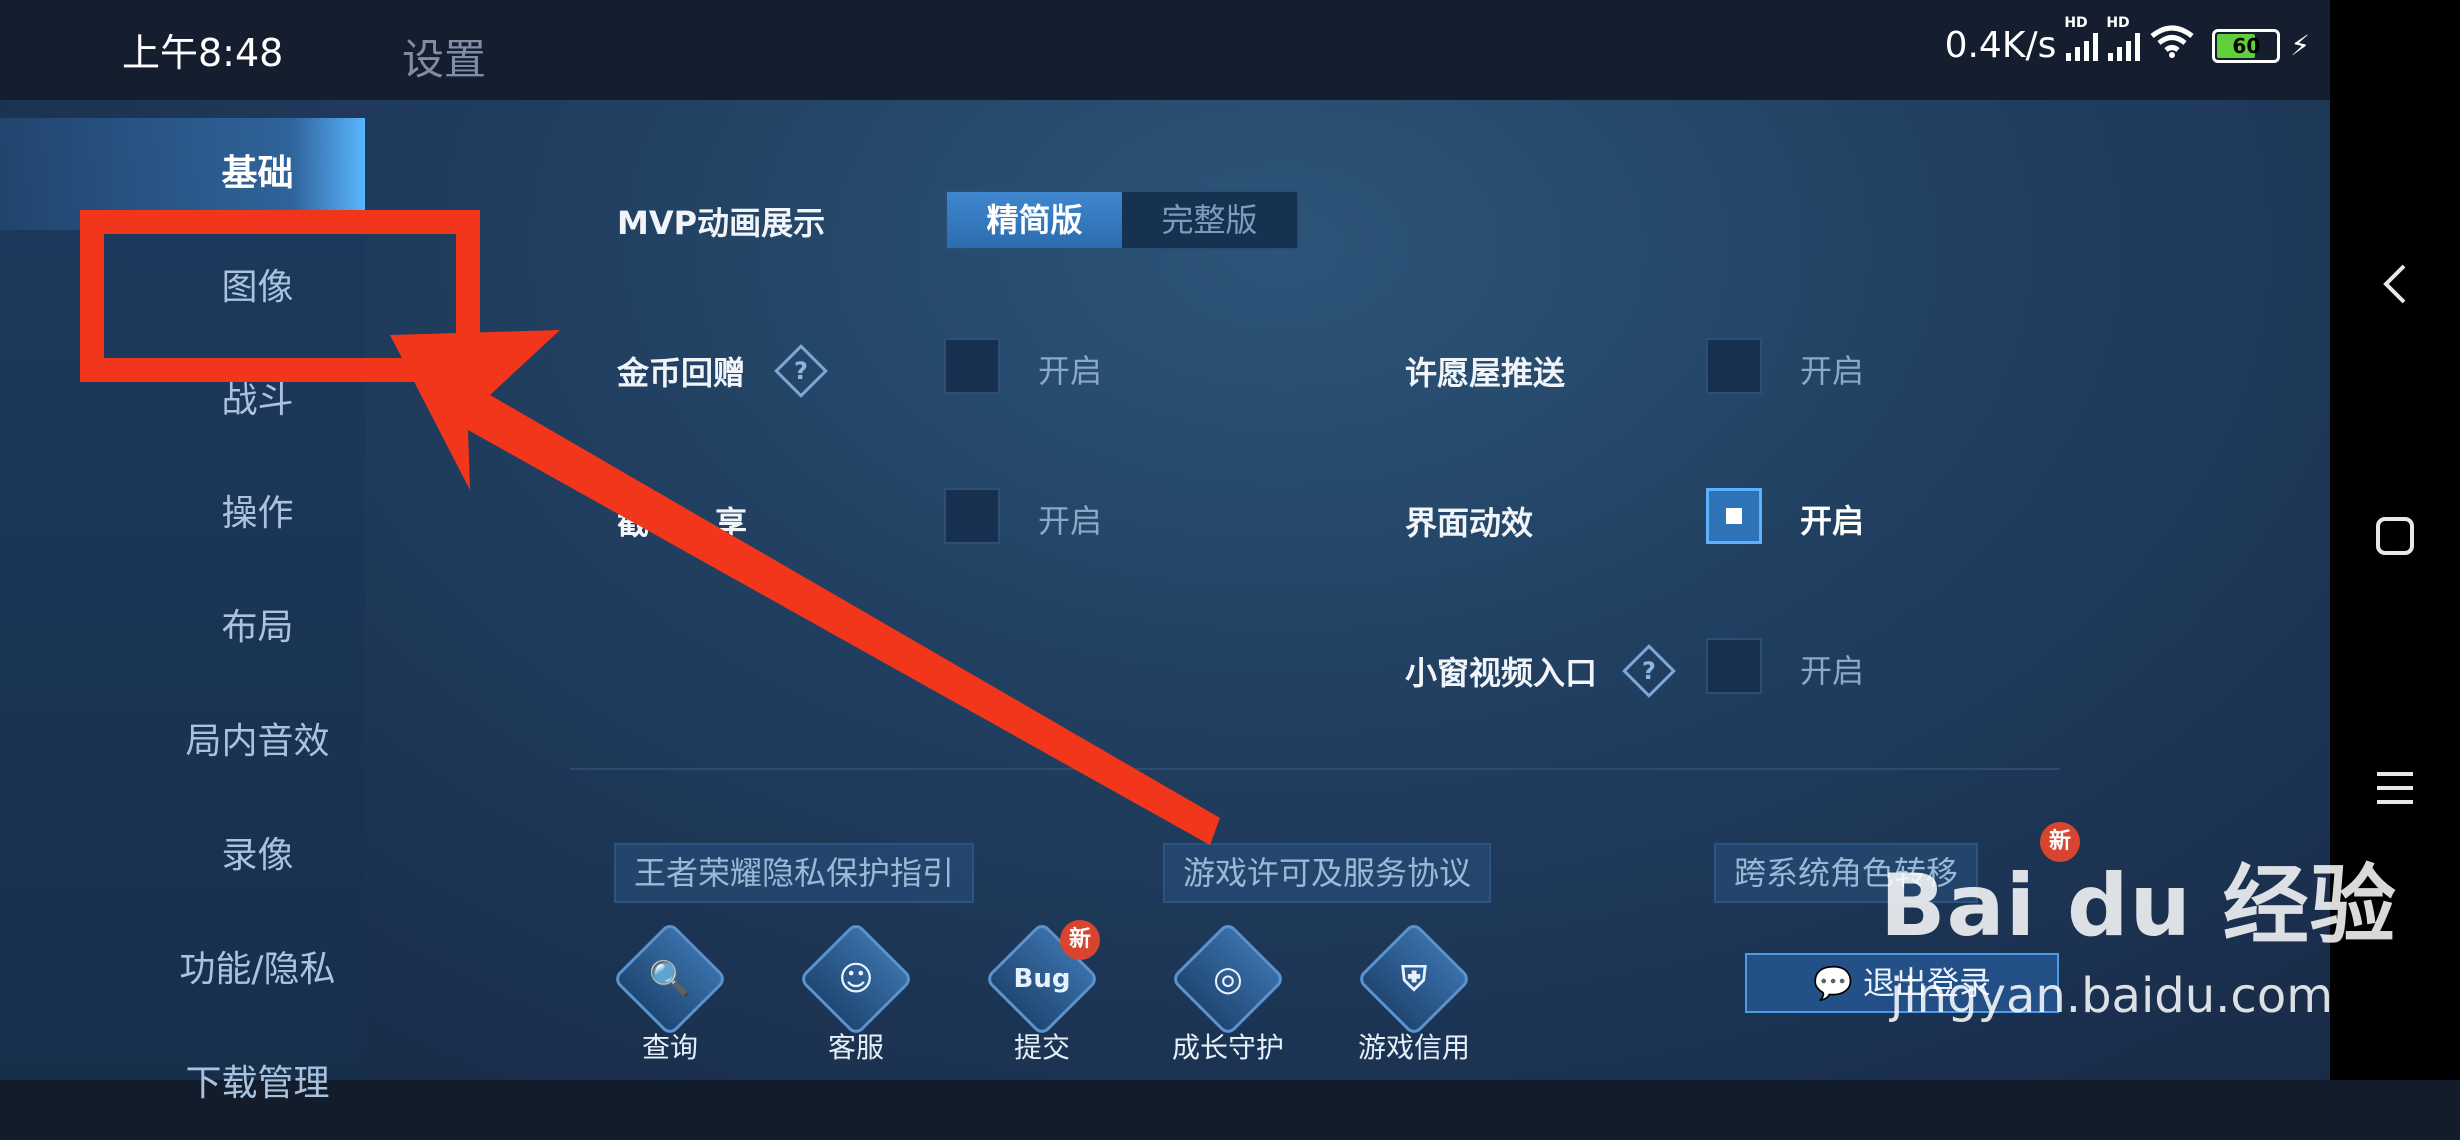 The height and width of the screenshot is (1140, 2460). Describe the element at coordinates (182, 970) in the screenshot. I see `sidebar-item-privacy: 功能/隐私` at that location.